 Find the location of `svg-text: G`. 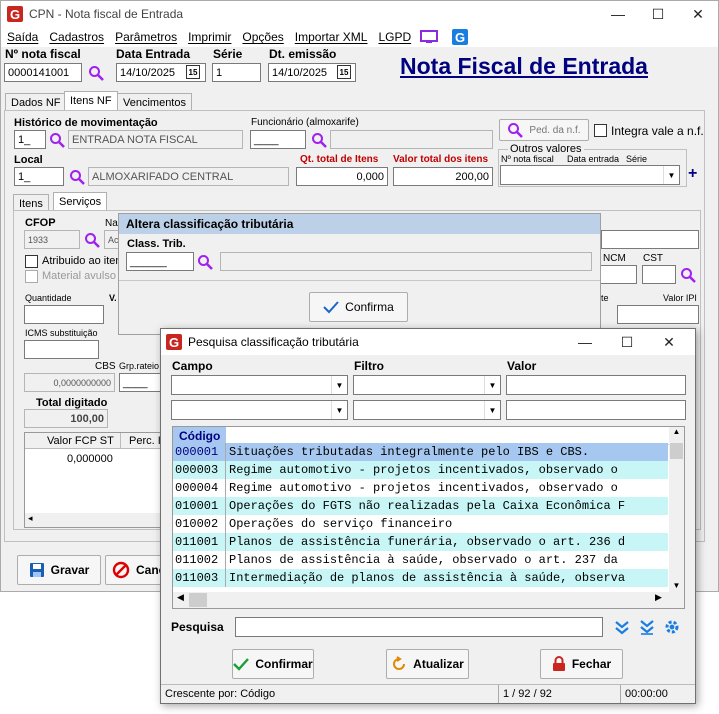

svg-text: G is located at coordinates (15, 14).